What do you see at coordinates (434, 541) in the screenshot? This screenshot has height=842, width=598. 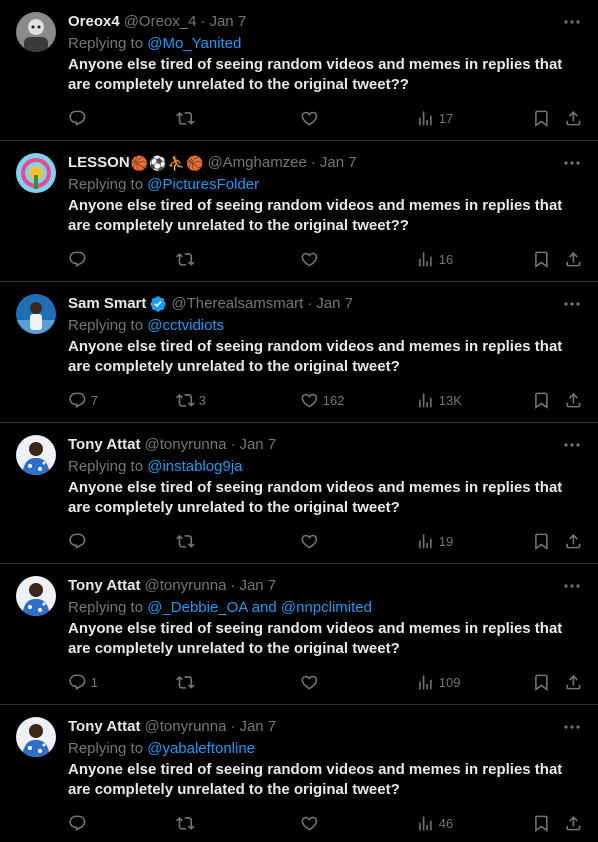 I see `views-button: 19` at bounding box center [434, 541].